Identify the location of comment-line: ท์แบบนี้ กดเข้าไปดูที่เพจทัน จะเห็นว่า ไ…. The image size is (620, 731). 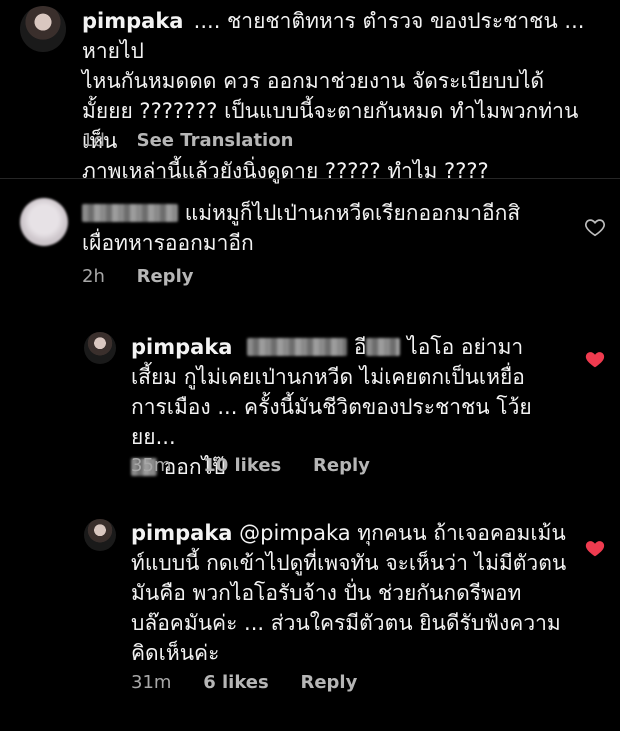
(349, 563).